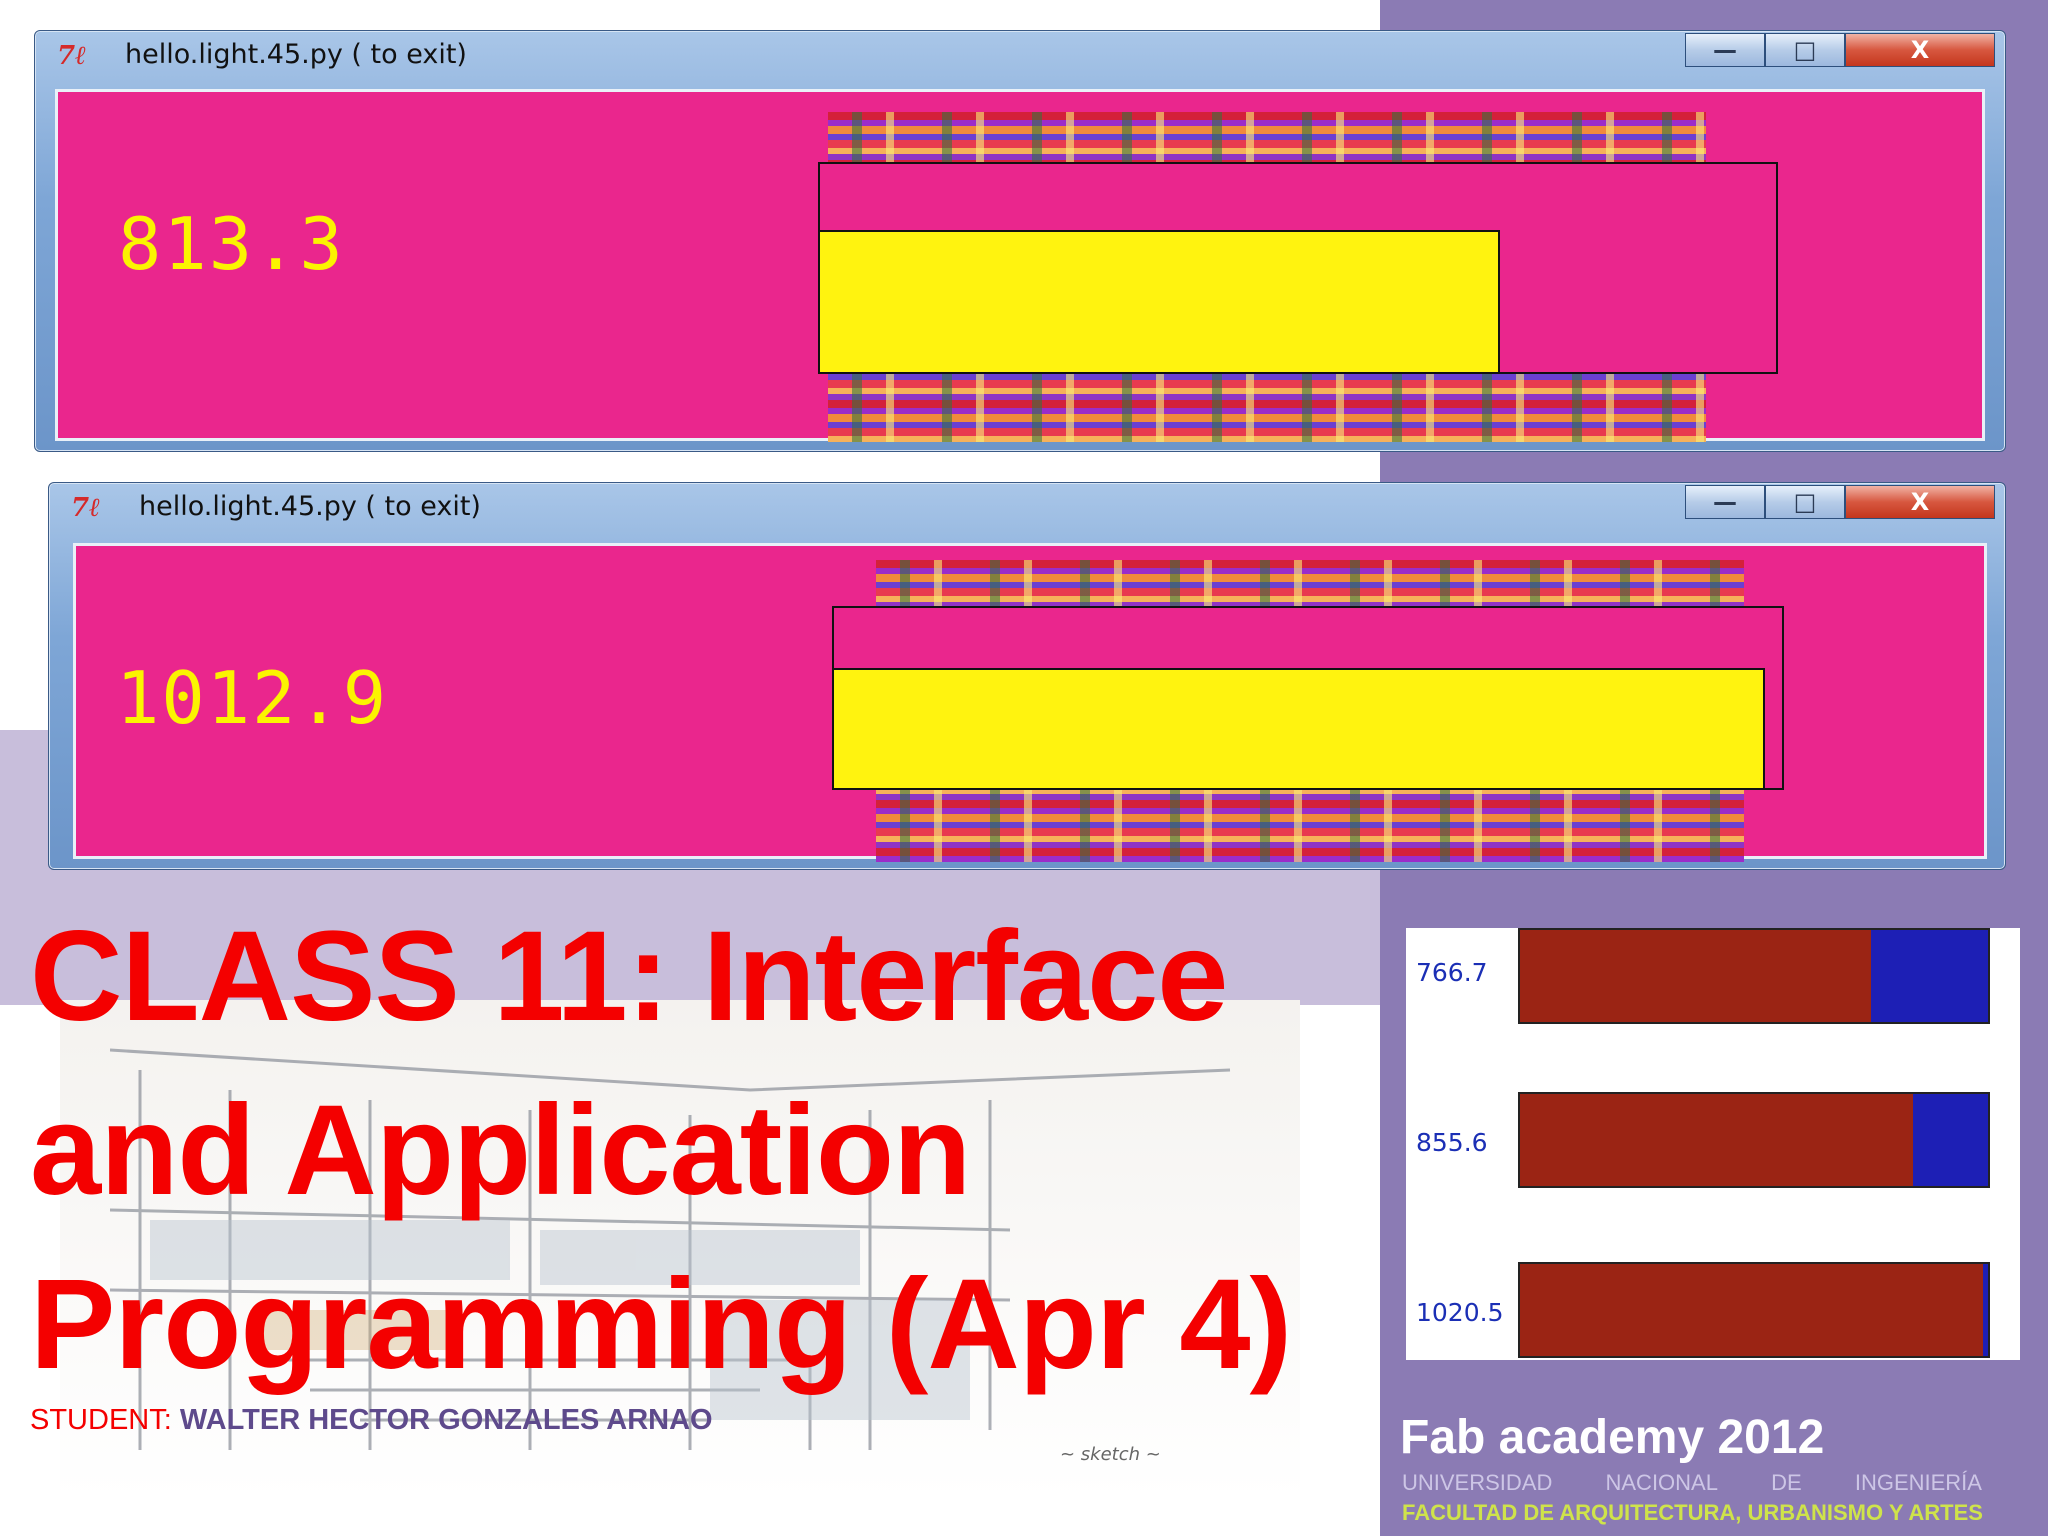 The width and height of the screenshot is (2048, 1536). Describe the element at coordinates (1612, 1437) in the screenshot. I see `fab-academy-title: Fab academy 2012` at that location.